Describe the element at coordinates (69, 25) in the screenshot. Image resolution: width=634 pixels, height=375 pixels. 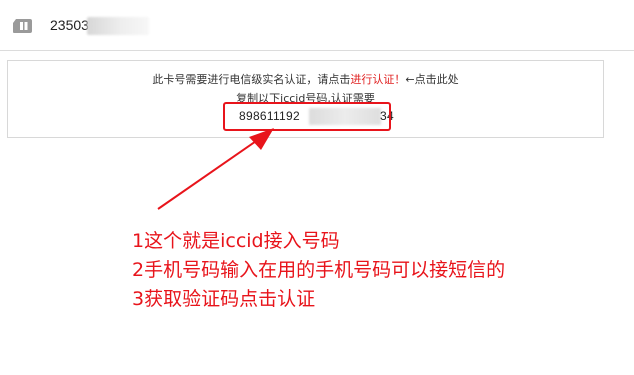
I see `sim-number: 23503` at that location.